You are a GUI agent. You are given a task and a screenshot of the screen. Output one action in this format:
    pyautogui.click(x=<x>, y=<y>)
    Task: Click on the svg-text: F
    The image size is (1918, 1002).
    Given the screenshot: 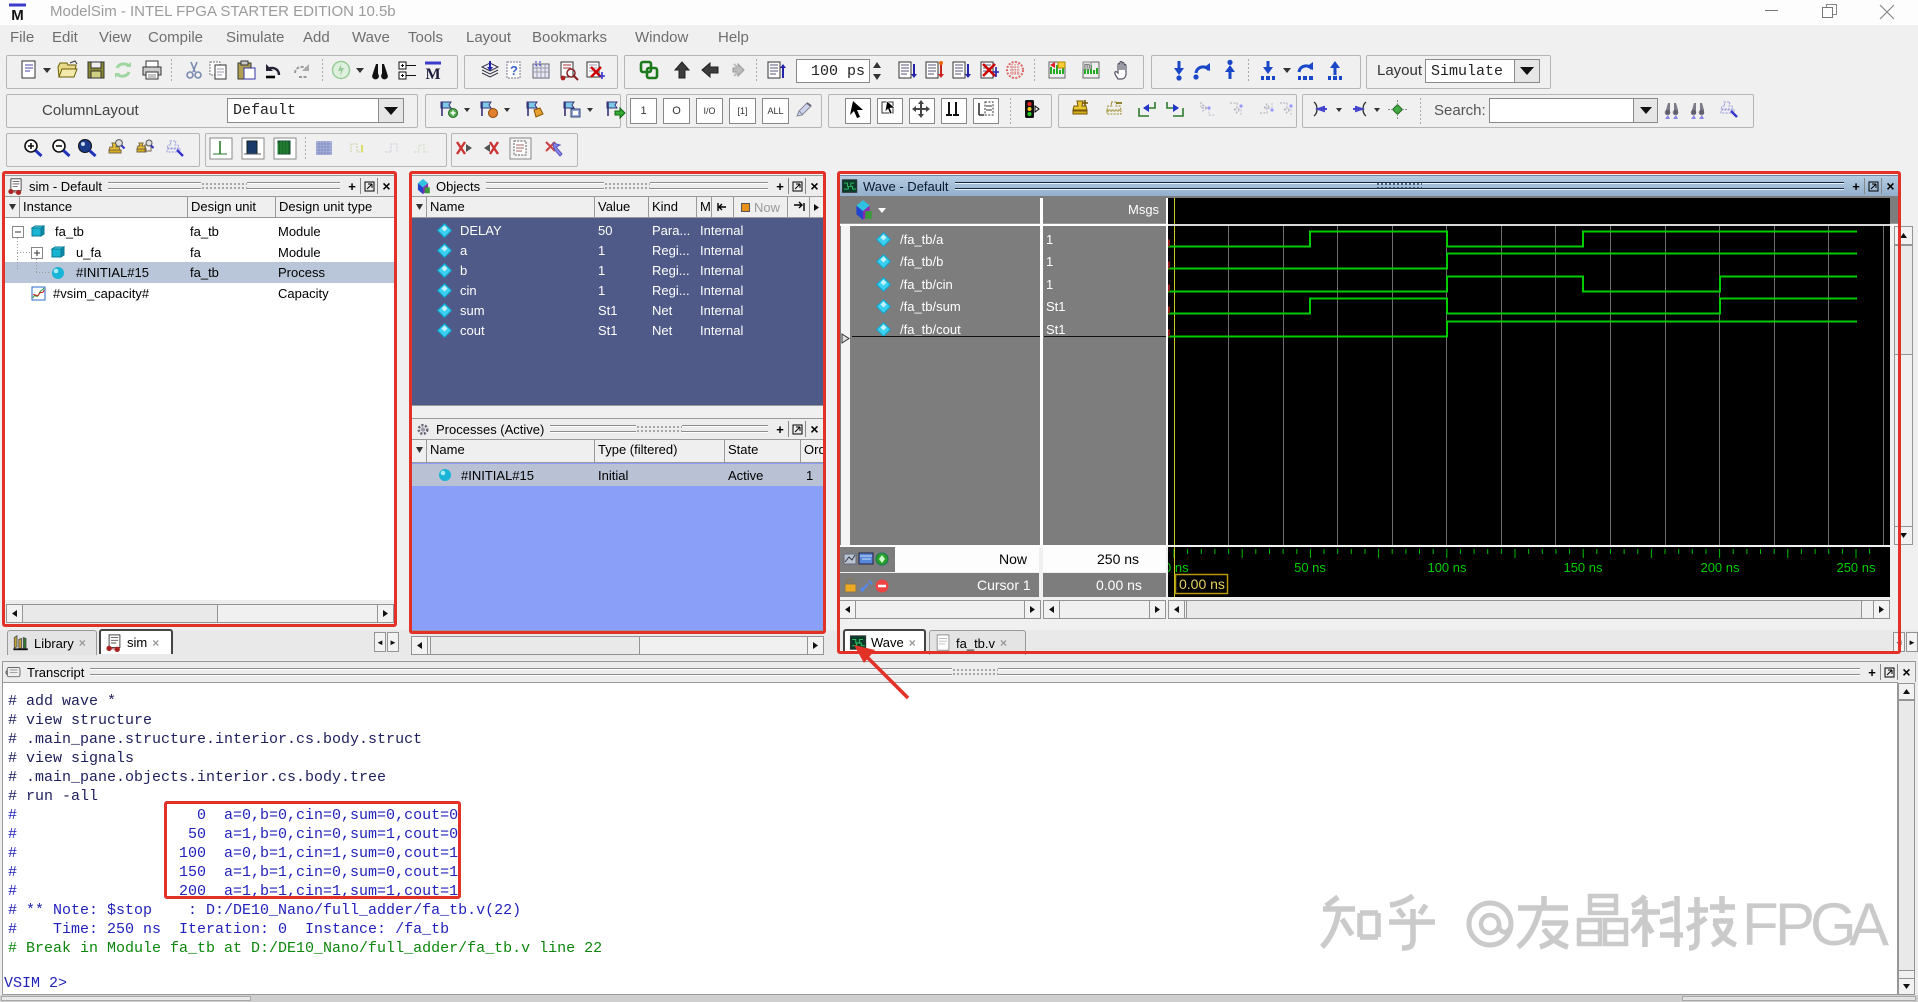 What is the action you would take?
    pyautogui.click(x=1760, y=924)
    